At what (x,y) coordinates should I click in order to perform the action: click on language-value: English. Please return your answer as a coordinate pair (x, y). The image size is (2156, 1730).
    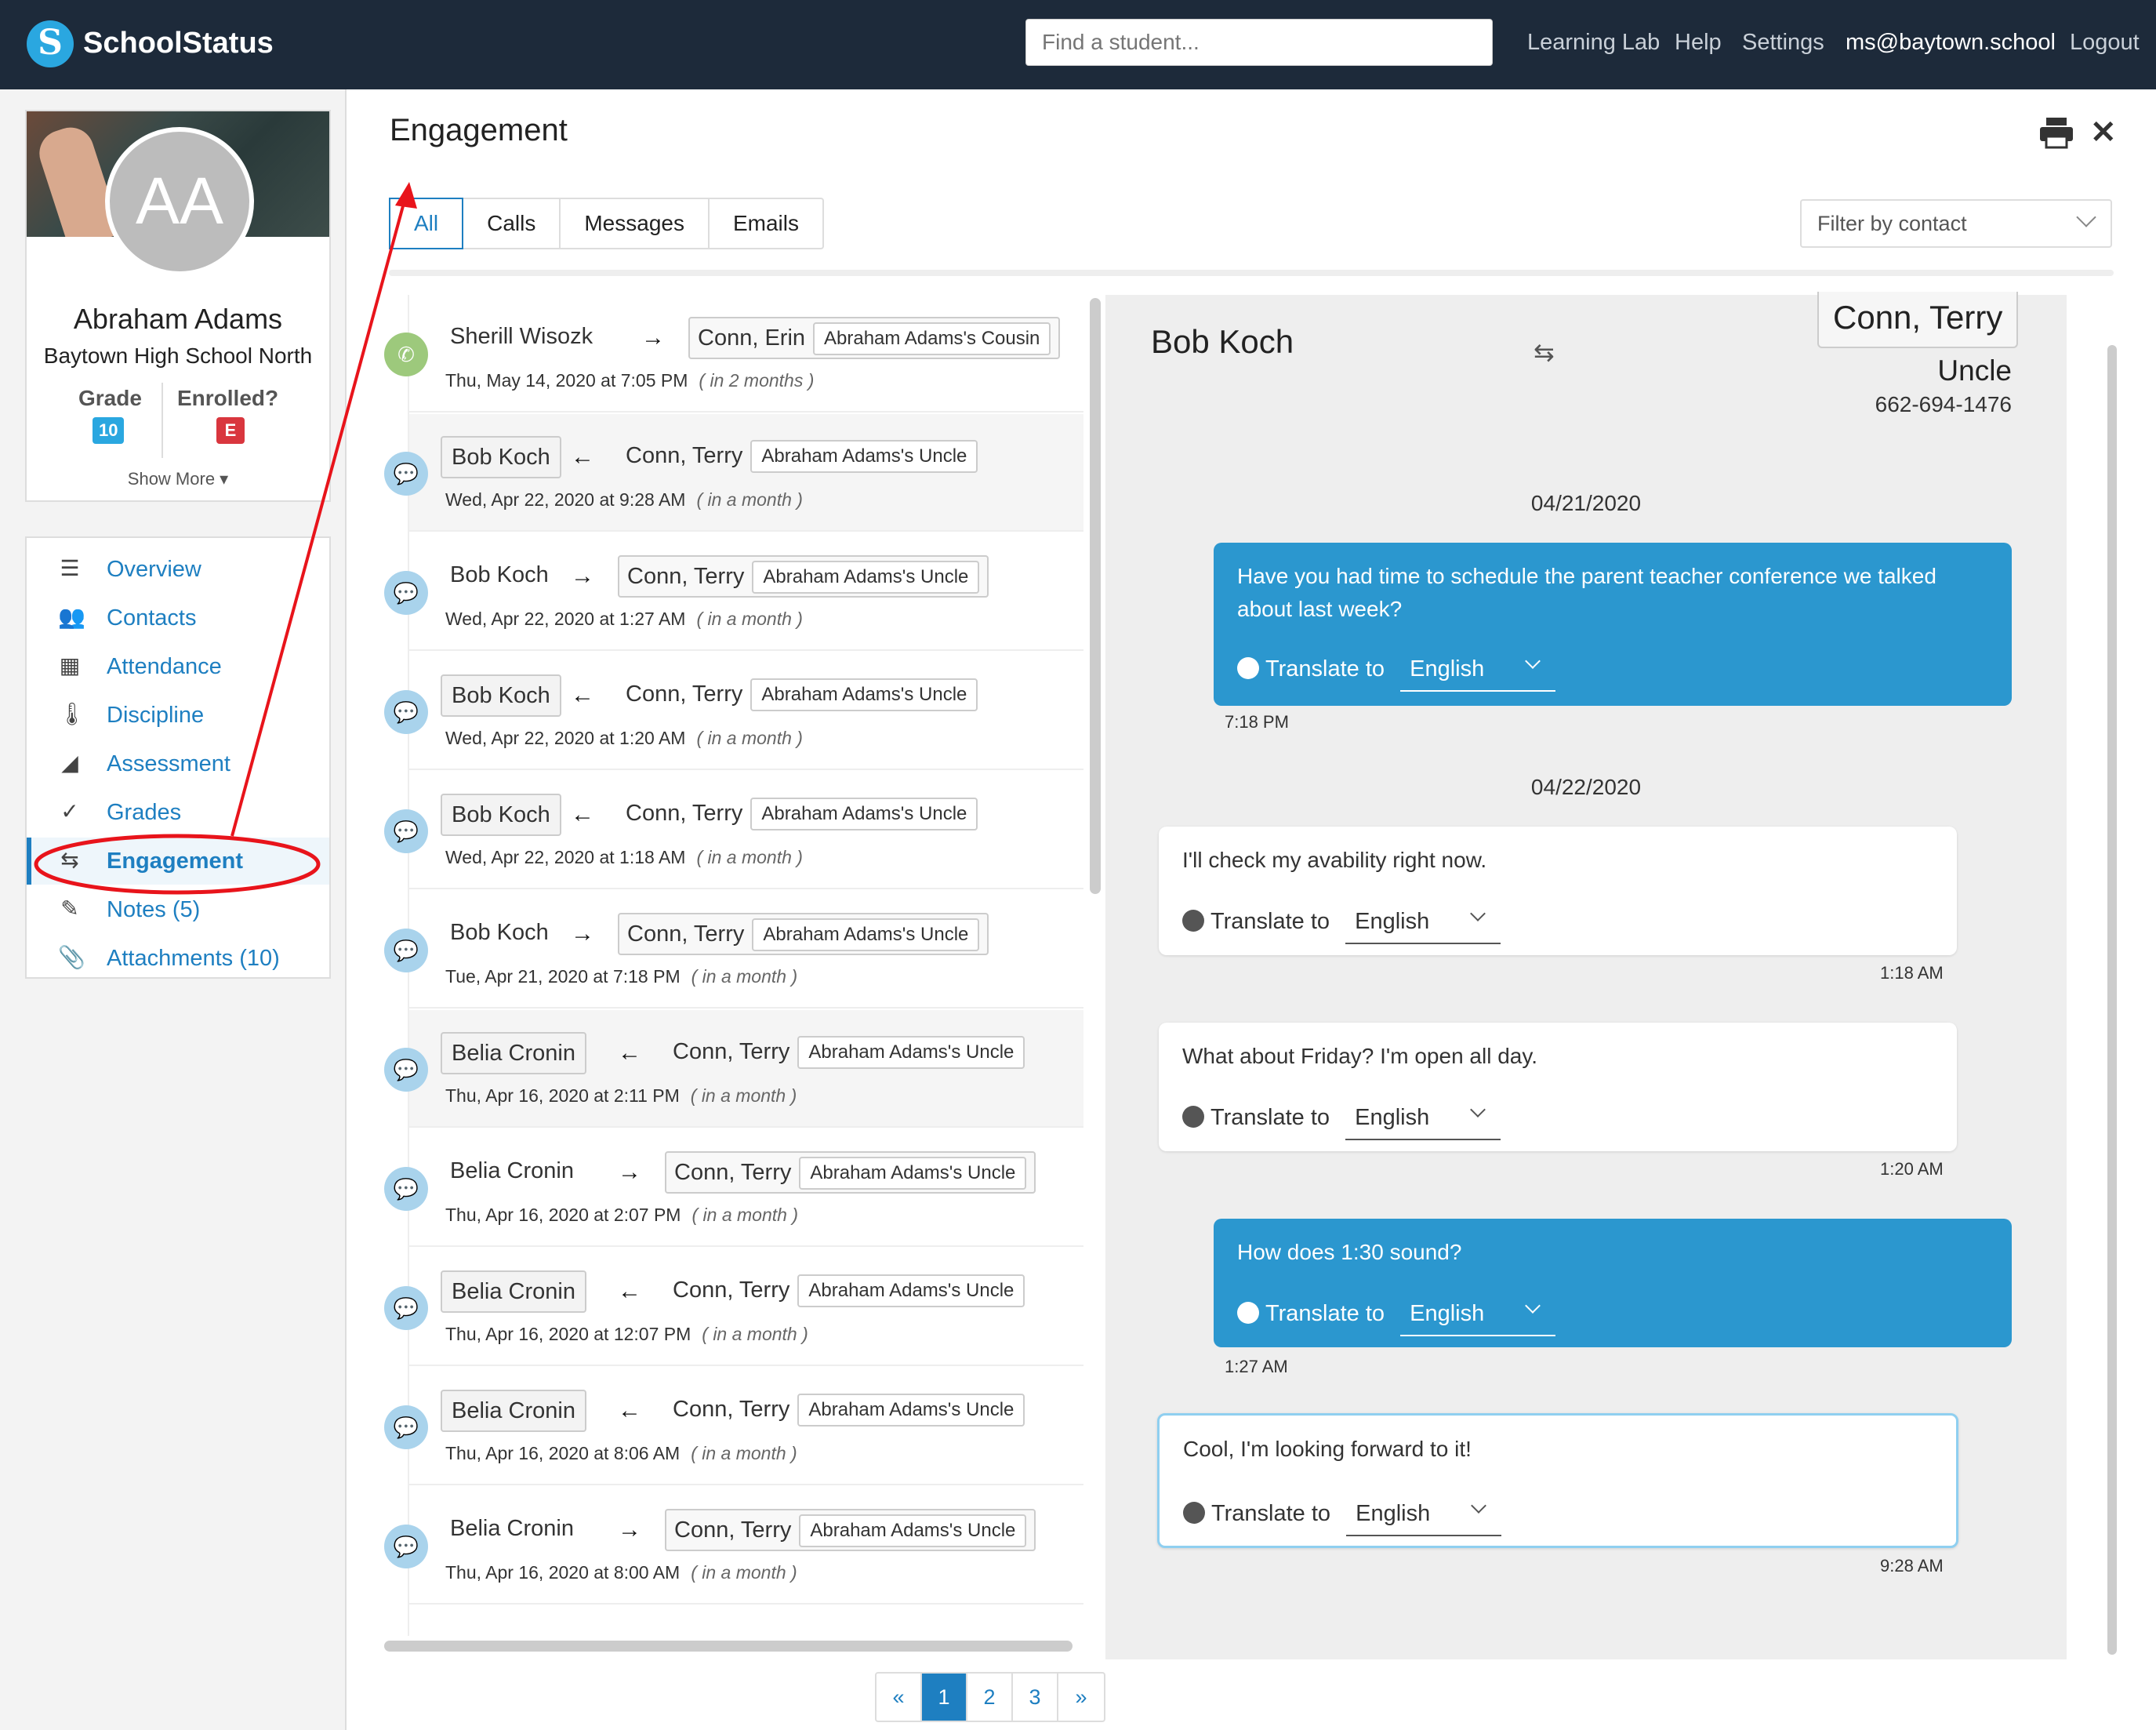
    Looking at the image, I should click on (1393, 1513).